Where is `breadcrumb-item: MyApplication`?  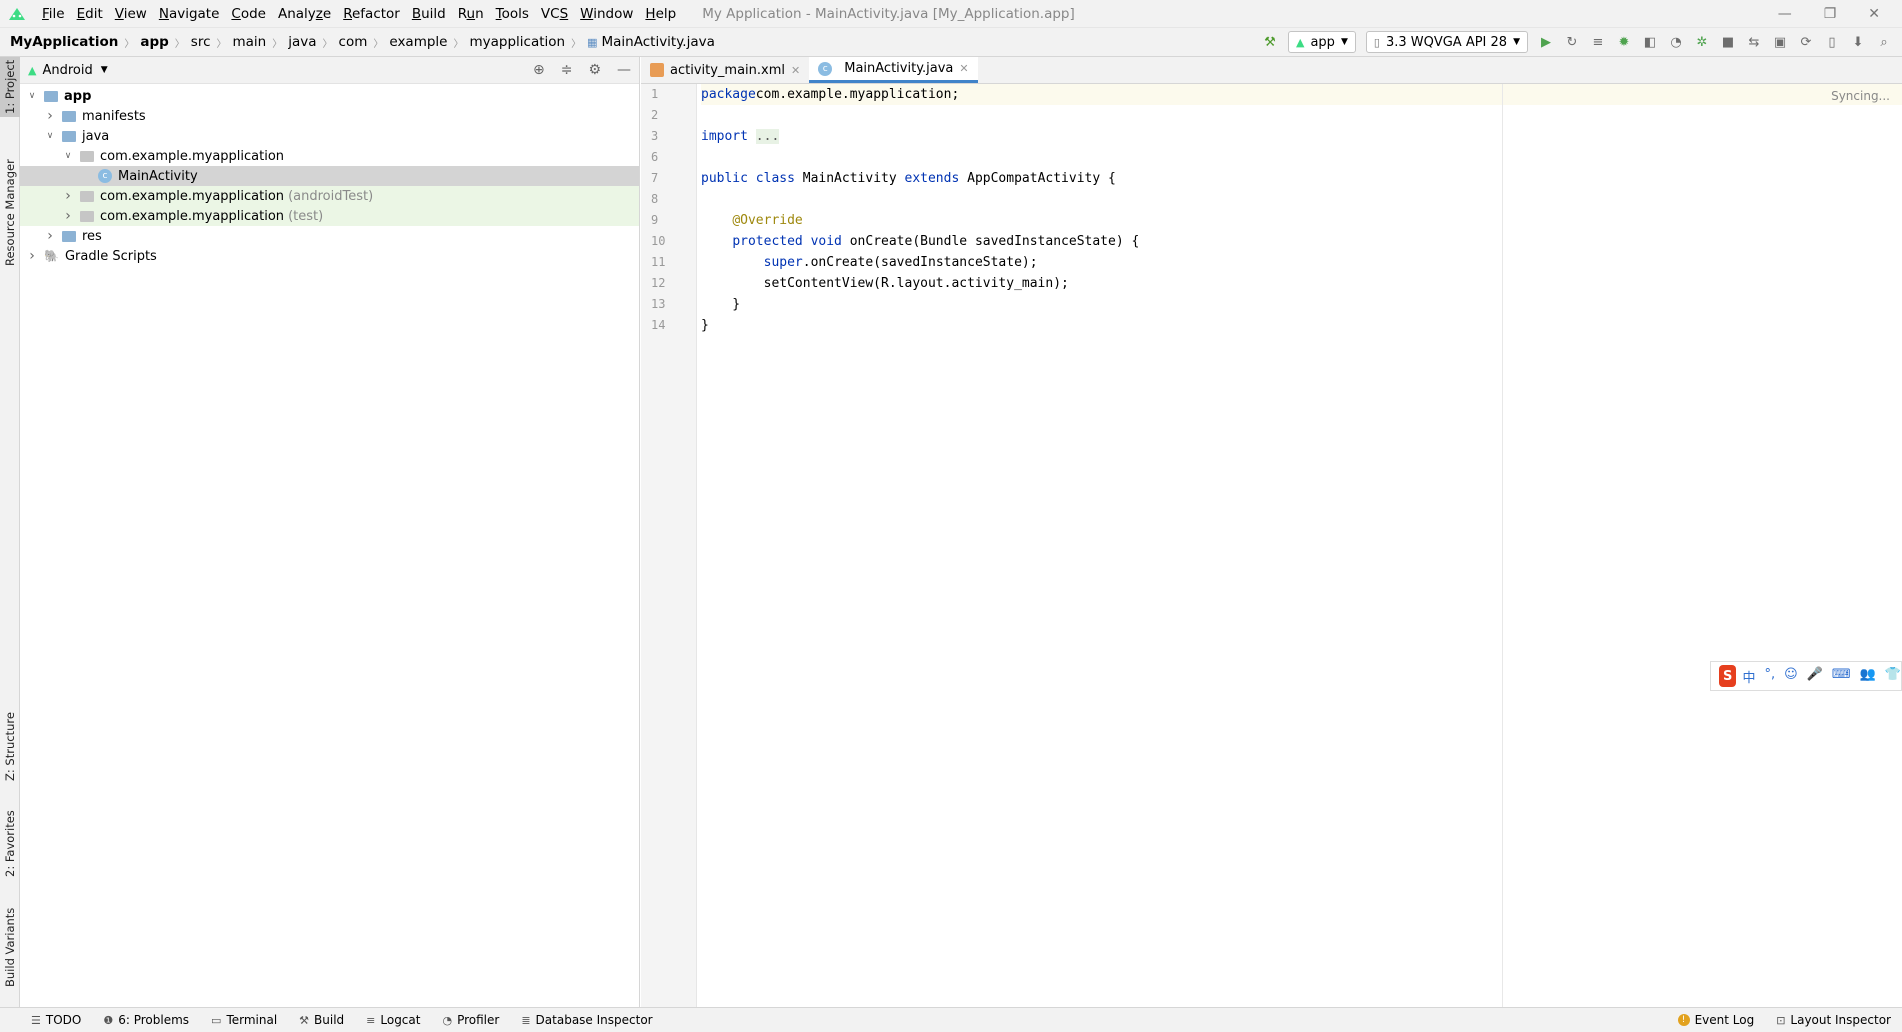
breadcrumb-item: MyApplication is located at coordinates (64, 42).